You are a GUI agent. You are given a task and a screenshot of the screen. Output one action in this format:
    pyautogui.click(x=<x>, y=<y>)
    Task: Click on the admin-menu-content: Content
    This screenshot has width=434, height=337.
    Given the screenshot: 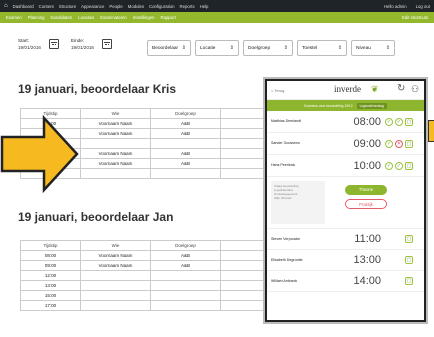 What is the action you would take?
    pyautogui.click(x=46, y=6)
    